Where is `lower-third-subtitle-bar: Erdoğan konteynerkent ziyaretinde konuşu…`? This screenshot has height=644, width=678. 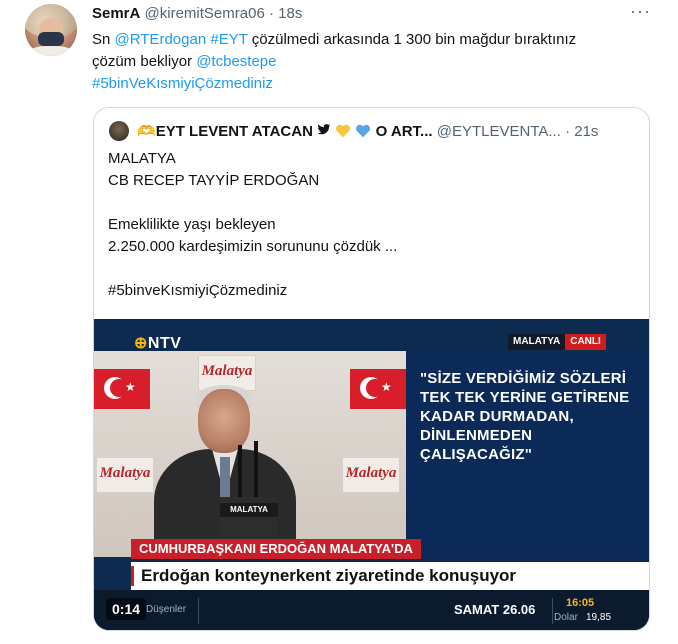
lower-third-subtitle-bar: Erdoğan konteynerkent ziyaretinde konuşu… is located at coordinates (390, 576).